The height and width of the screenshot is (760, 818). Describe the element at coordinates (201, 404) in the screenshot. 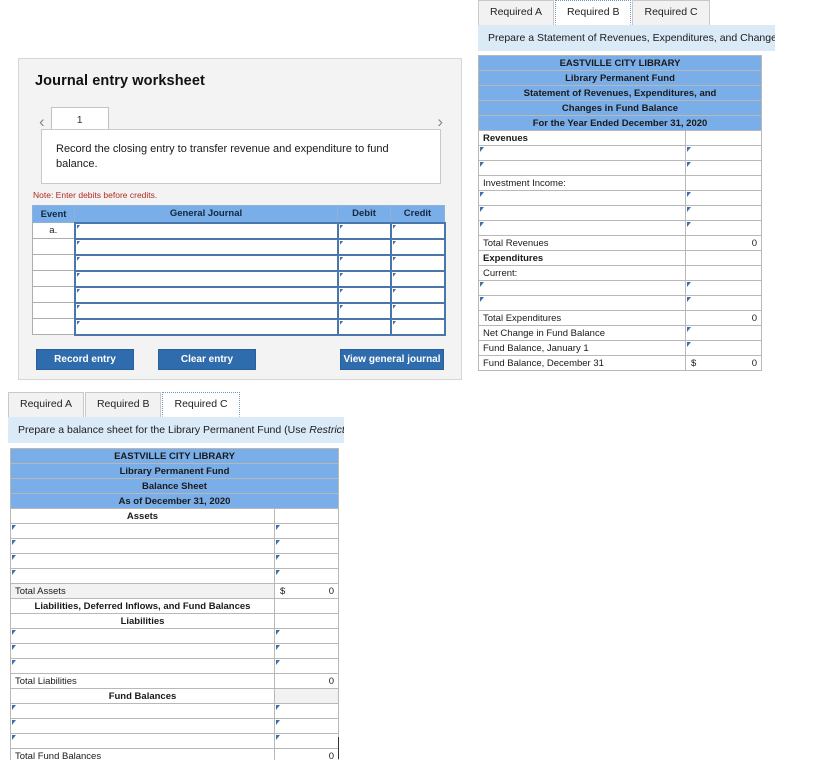

I see `tab-required-c-bottom: Required C` at that location.